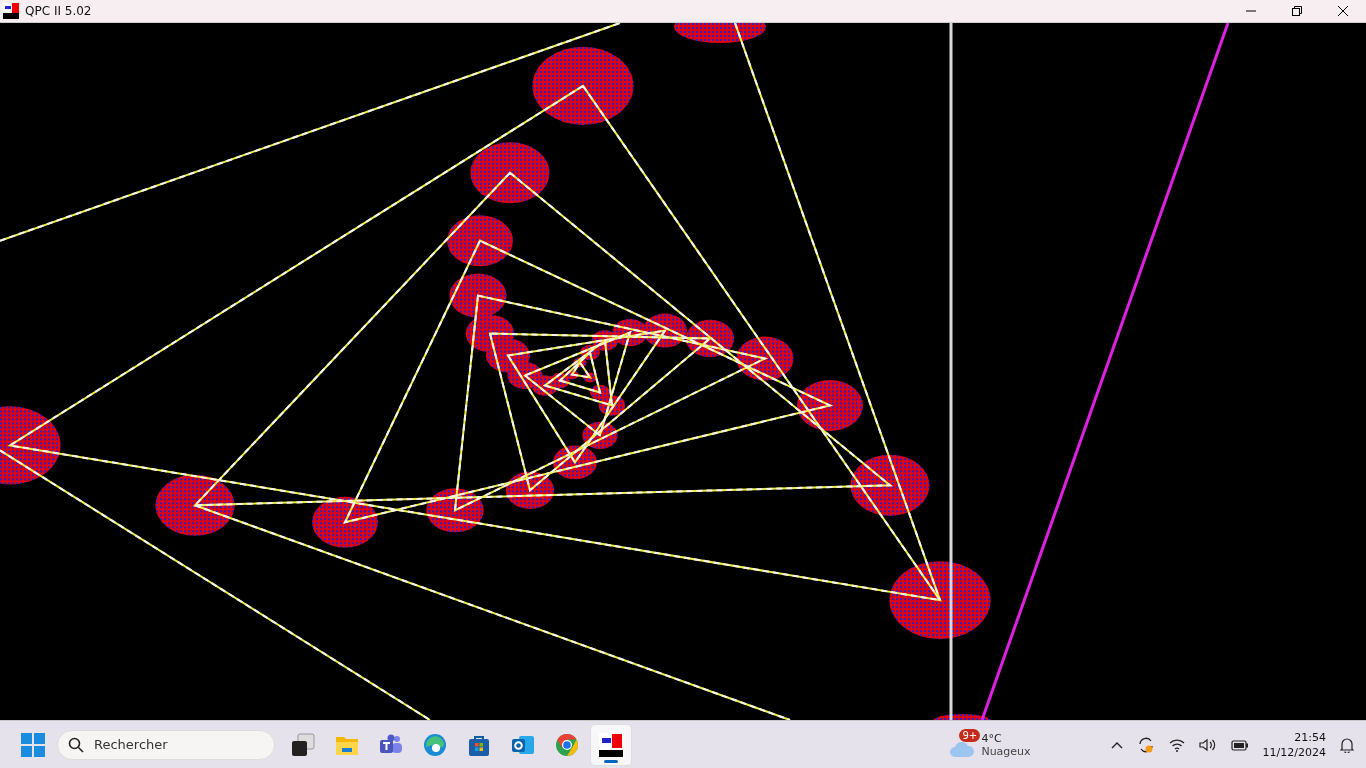 The image size is (1366, 768). I want to click on notification-count: 9+, so click(970, 735).